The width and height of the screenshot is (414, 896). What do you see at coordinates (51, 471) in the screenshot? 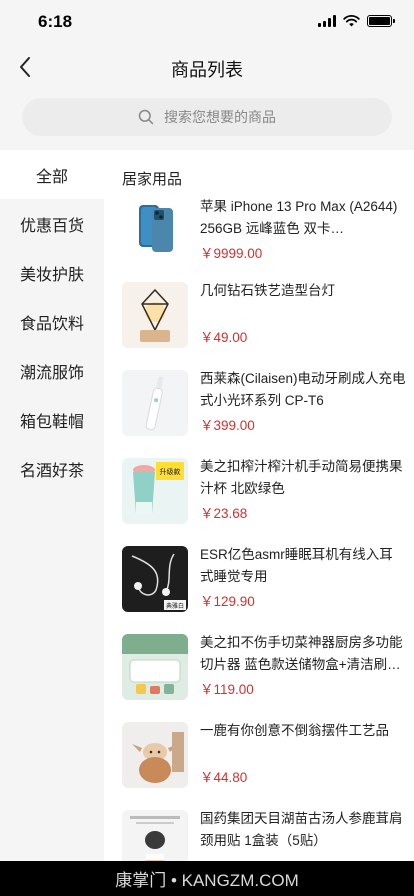
I see `sidebar-item-label: 名酒好茶` at bounding box center [51, 471].